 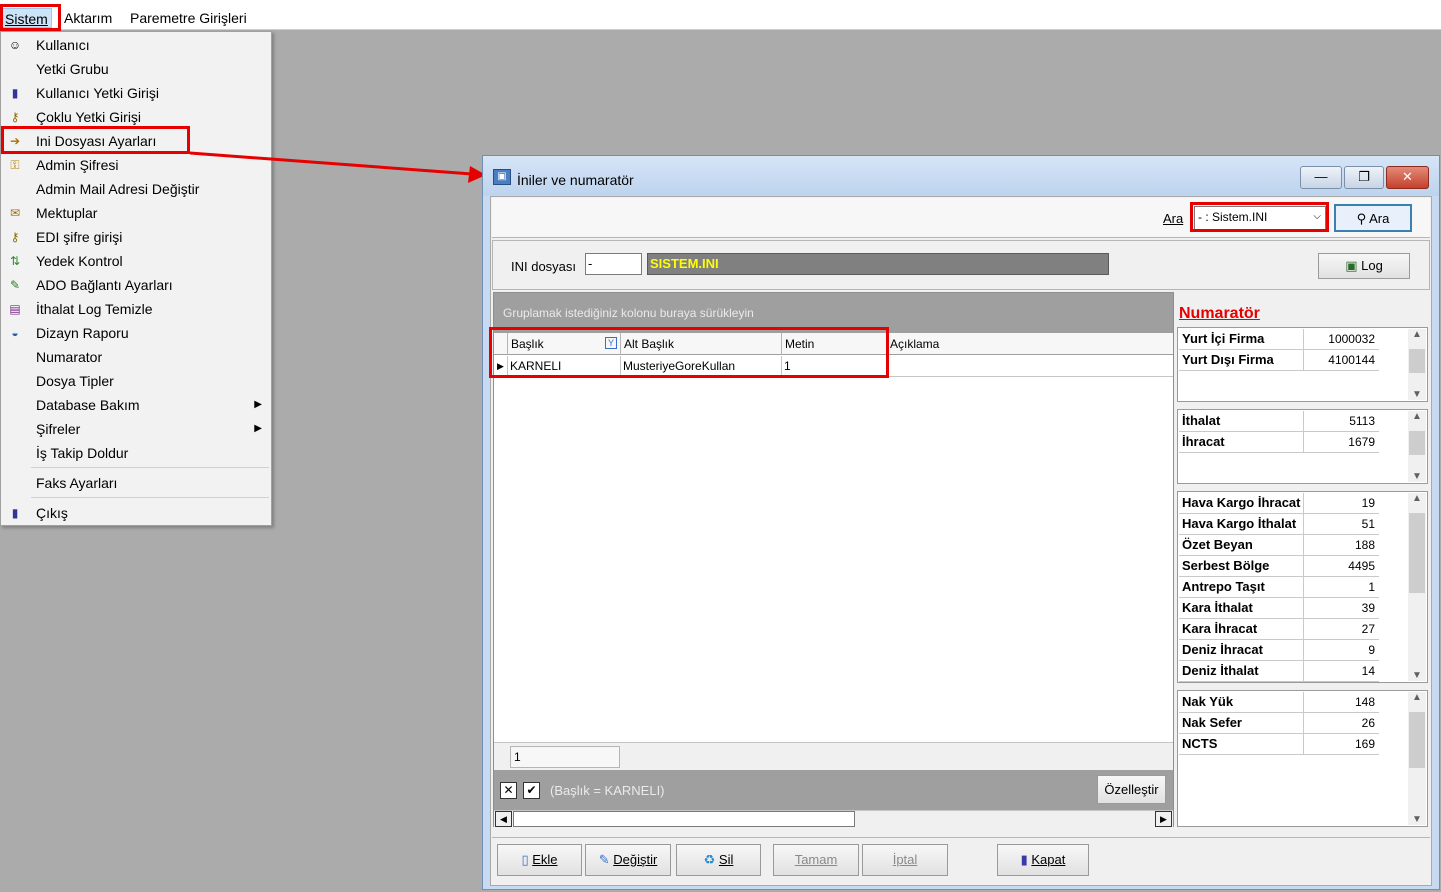 I want to click on numerator-value: 14, so click(x=1341, y=671).